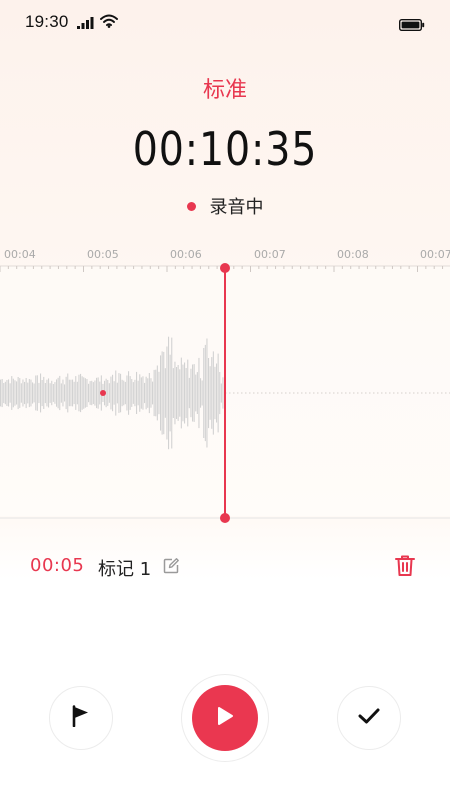 Image resolution: width=450 pixels, height=800 pixels. I want to click on playhead-top-handle, so click(225, 268).